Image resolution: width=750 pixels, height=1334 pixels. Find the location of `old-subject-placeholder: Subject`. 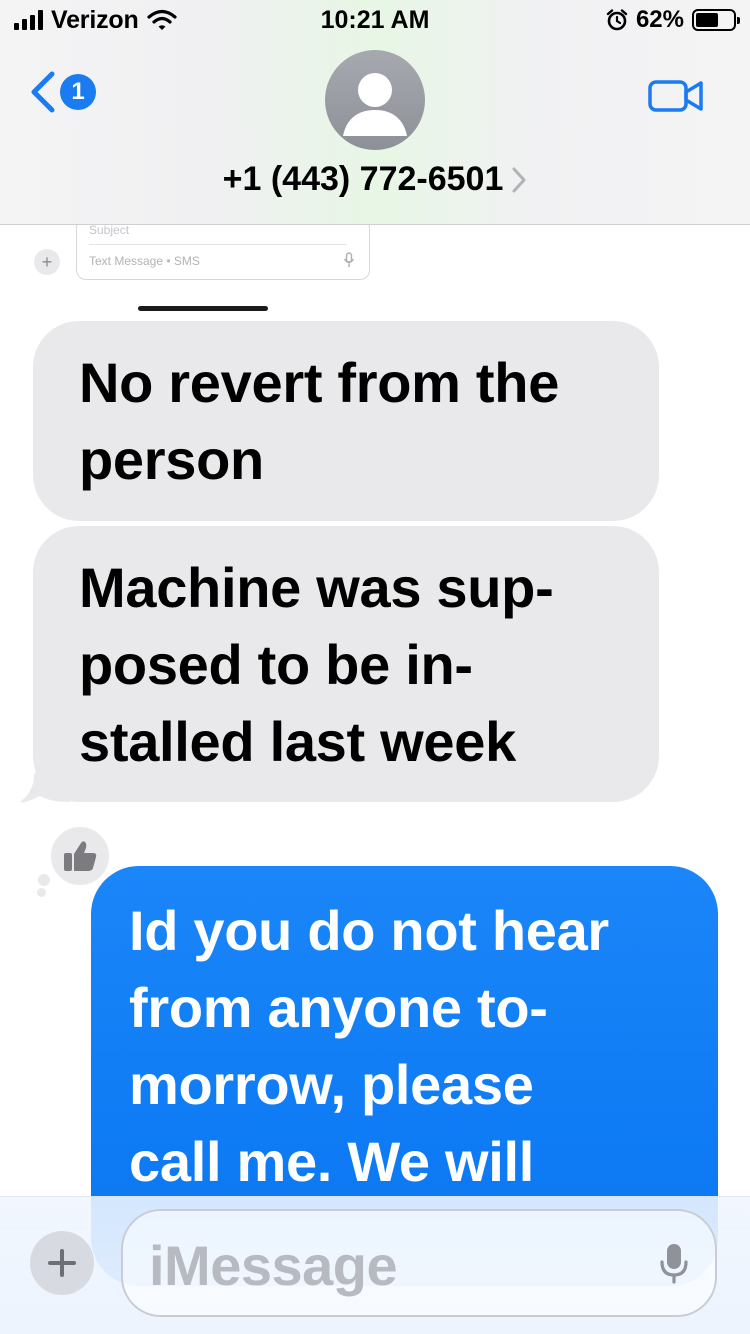

old-subject-placeholder: Subject is located at coordinates (109, 230).